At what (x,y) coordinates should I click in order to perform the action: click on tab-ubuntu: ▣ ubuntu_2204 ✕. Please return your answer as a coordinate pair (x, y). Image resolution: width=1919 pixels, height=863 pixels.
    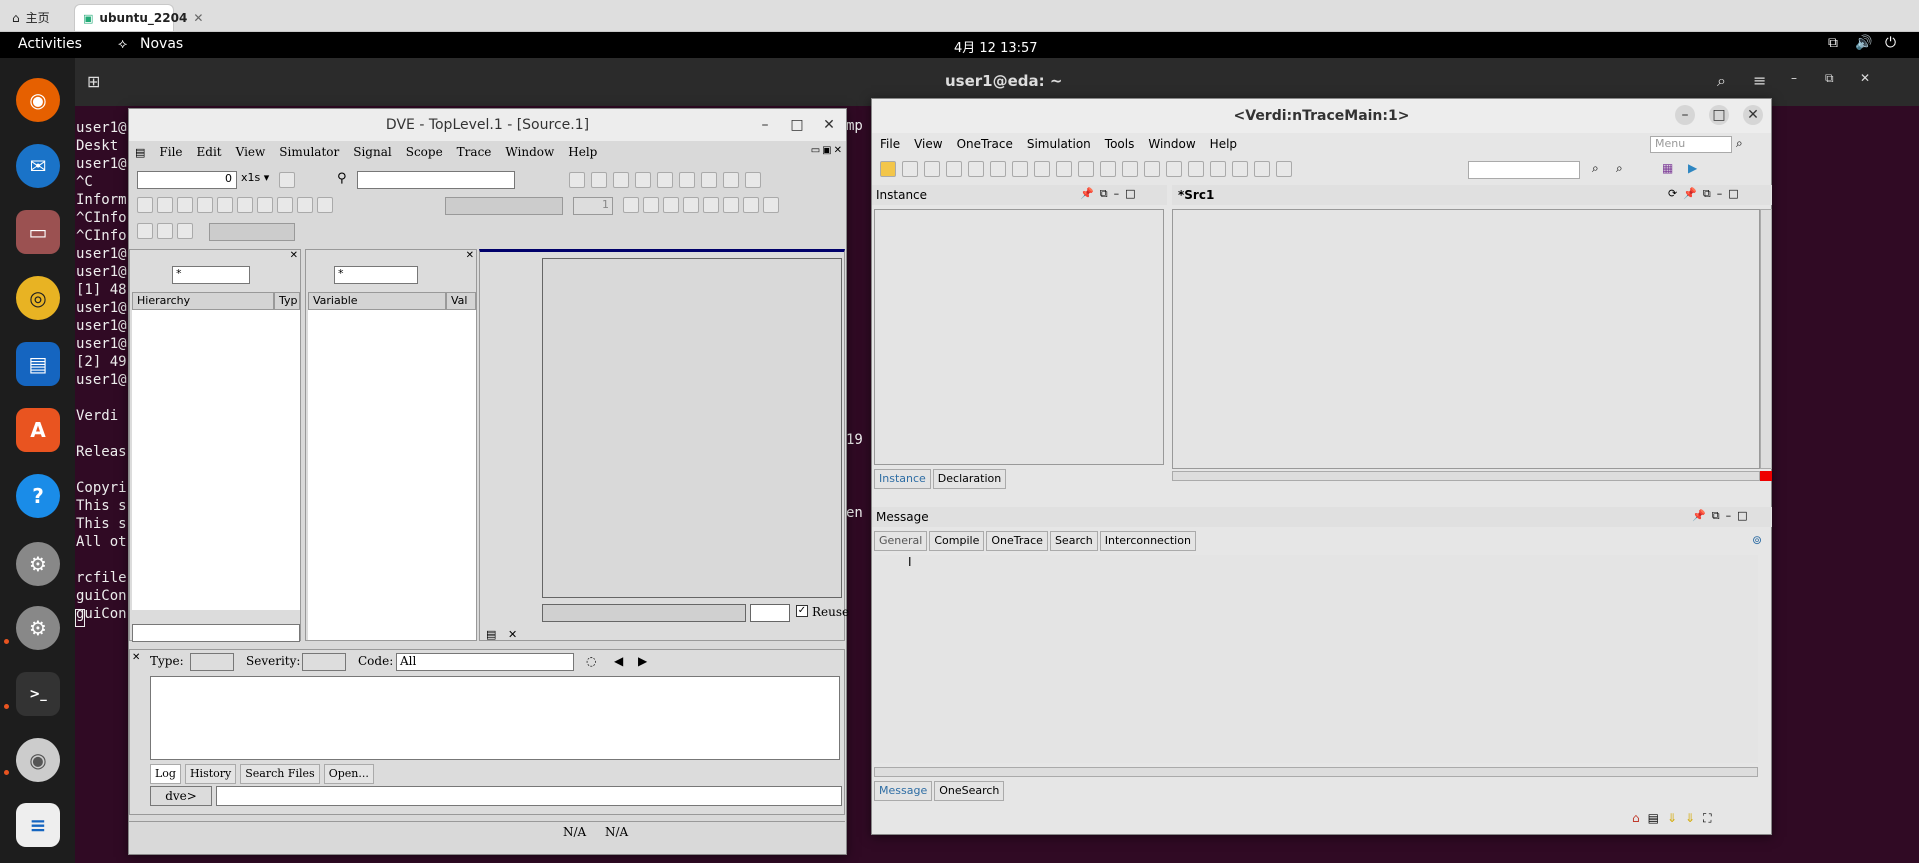
    Looking at the image, I should click on (138, 17).